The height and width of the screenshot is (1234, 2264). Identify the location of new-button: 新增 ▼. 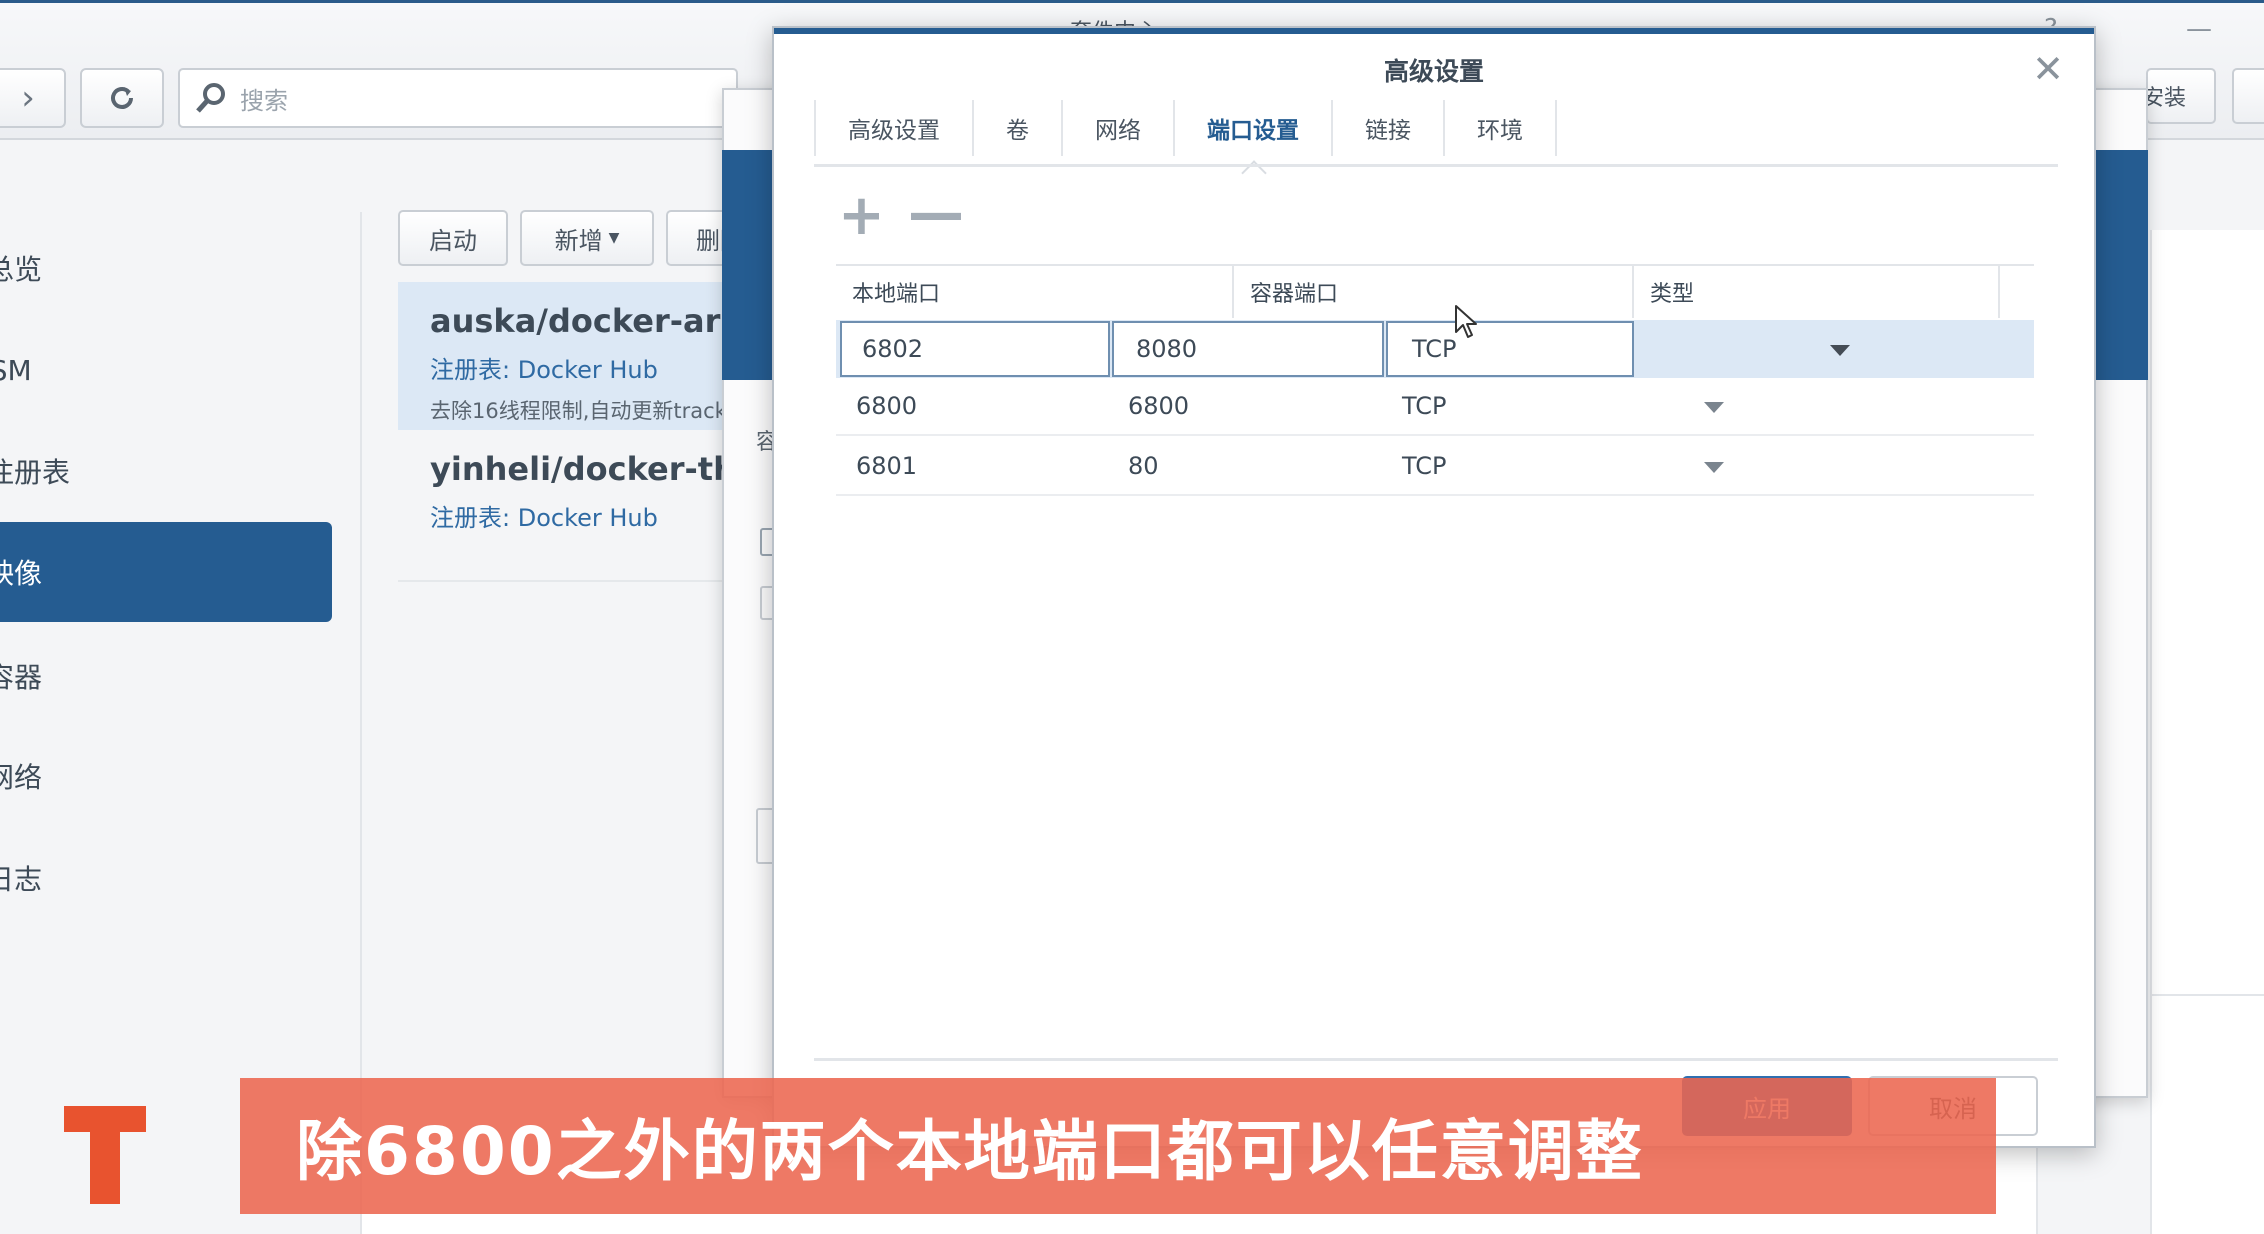
(587, 238).